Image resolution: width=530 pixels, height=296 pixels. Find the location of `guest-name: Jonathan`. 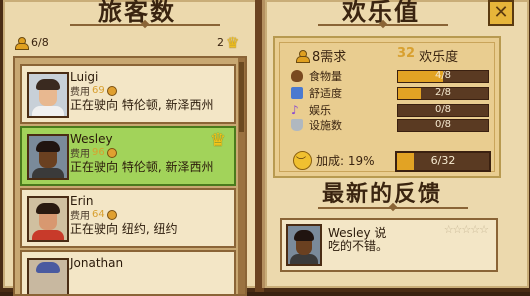

guest-name: Jonathan is located at coordinates (97, 263).